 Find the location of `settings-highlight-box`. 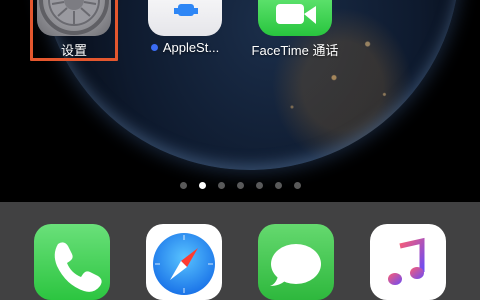

settings-highlight-box is located at coordinates (74, 30).